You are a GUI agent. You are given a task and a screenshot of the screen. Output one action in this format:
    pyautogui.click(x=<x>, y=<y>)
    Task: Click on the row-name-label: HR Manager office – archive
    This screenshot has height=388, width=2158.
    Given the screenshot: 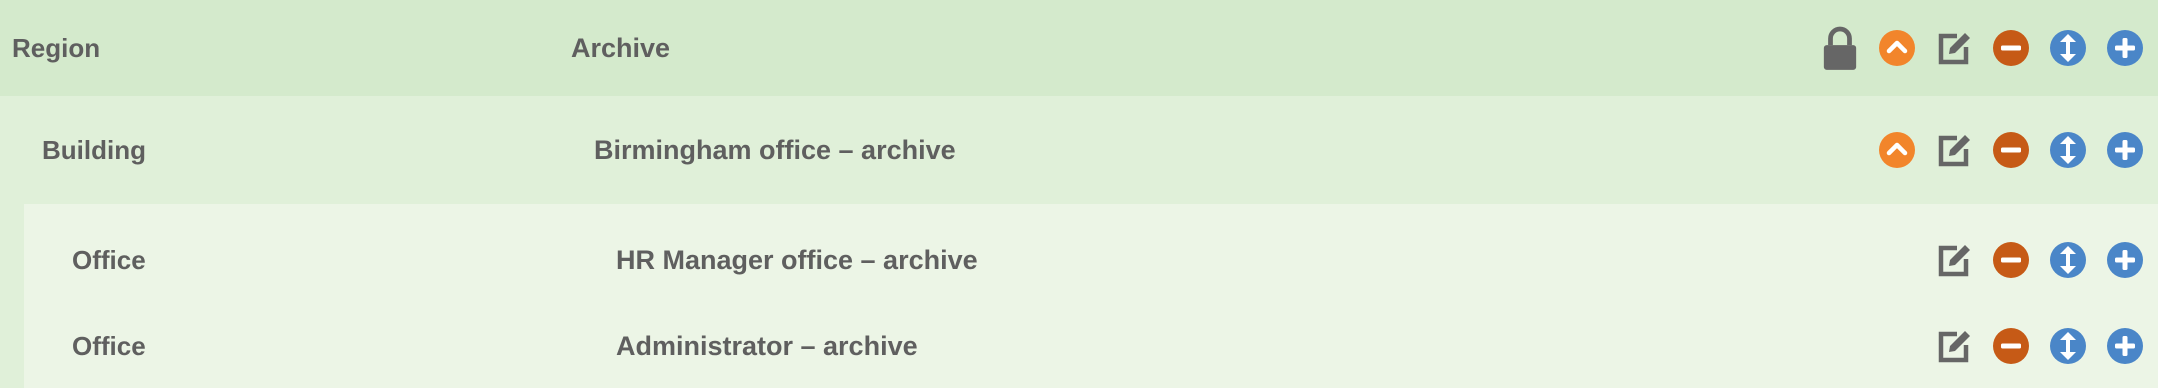 What is the action you would take?
    pyautogui.click(x=797, y=259)
    